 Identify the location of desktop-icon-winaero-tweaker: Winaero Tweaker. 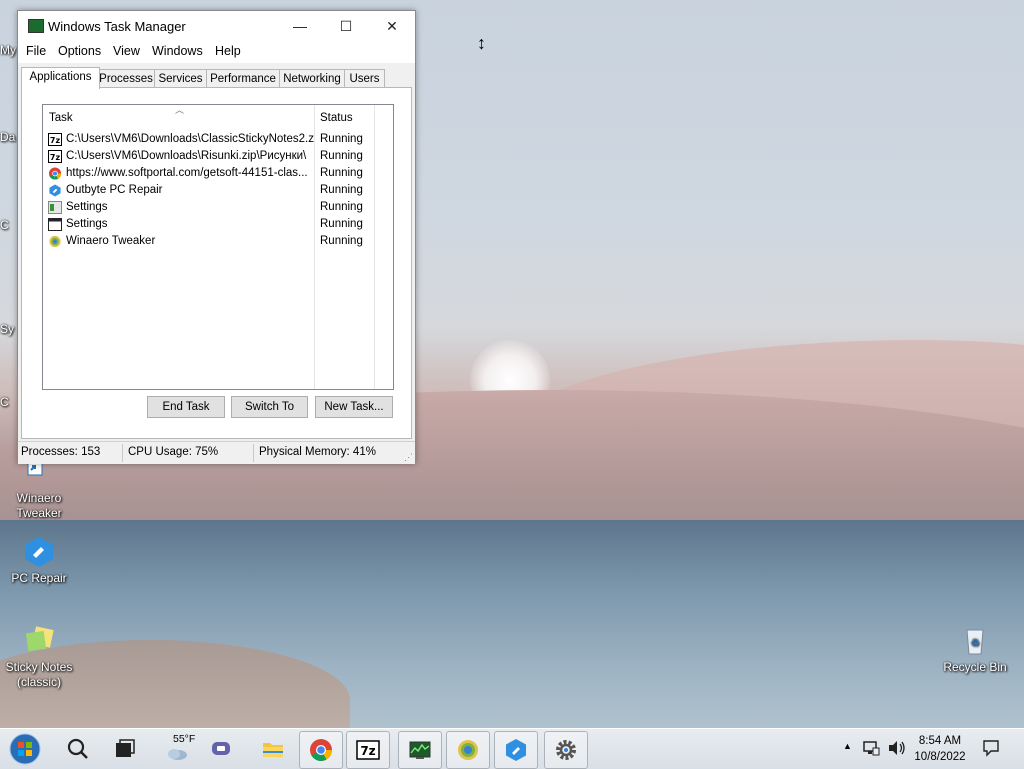
(39, 488).